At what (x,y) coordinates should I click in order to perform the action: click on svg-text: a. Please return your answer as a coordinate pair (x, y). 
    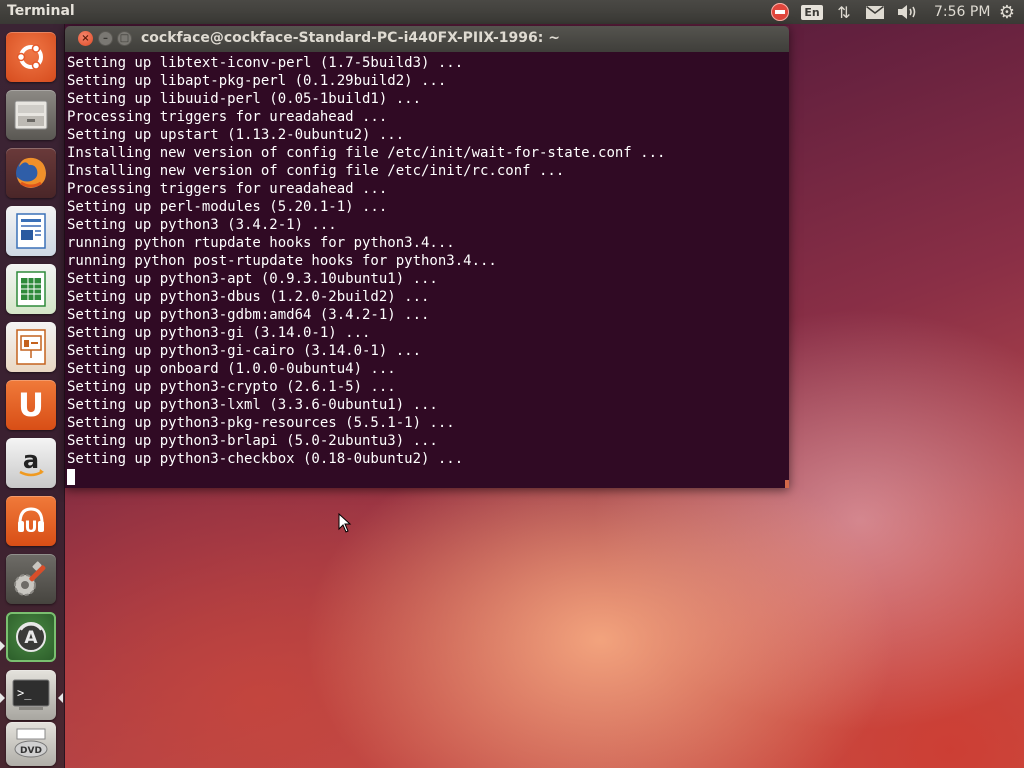
    Looking at the image, I should click on (31, 460).